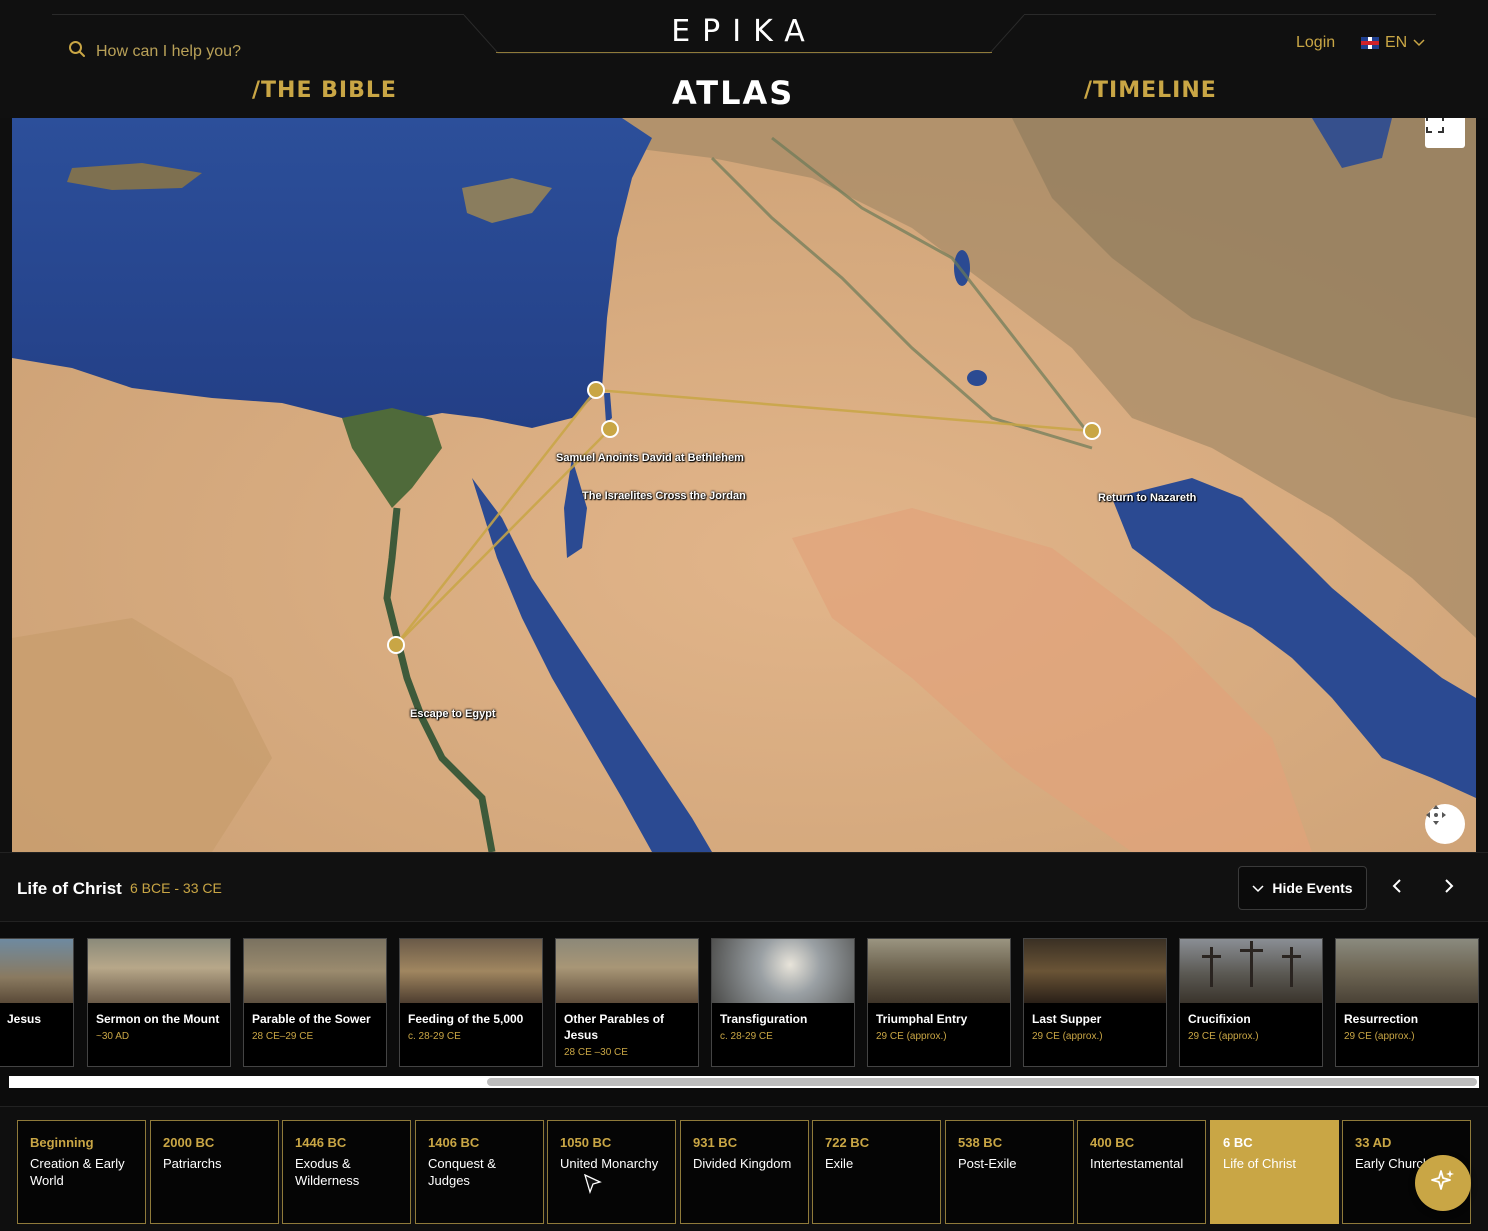 The image size is (1488, 1231). I want to click on era-card-life-of-christ: 6 BC Life of Christ, so click(1274, 1172).